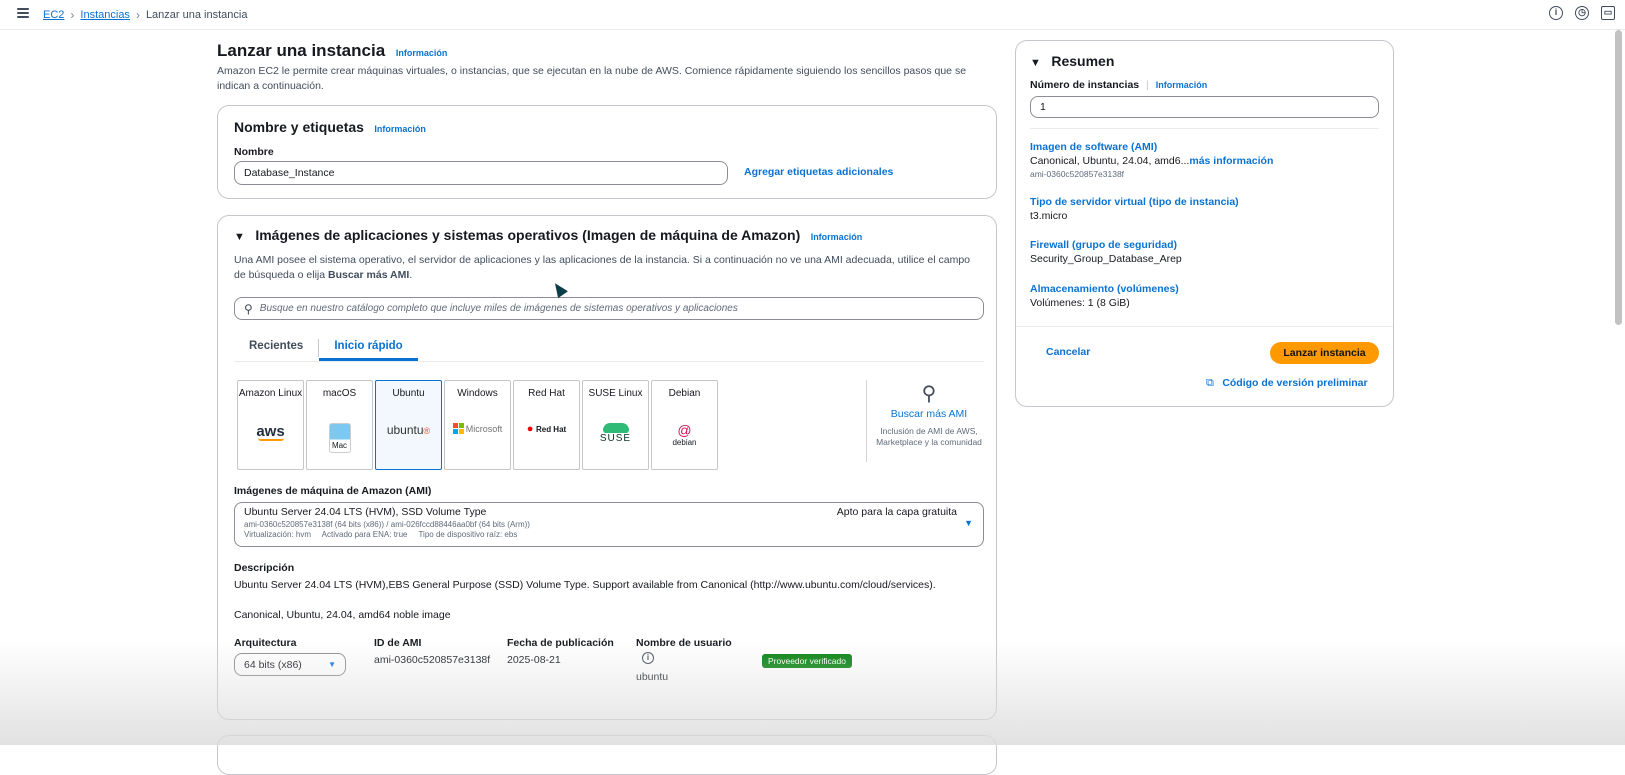 The image size is (1625, 775). I want to click on breadcrumb-instances: Instancias, so click(105, 15).